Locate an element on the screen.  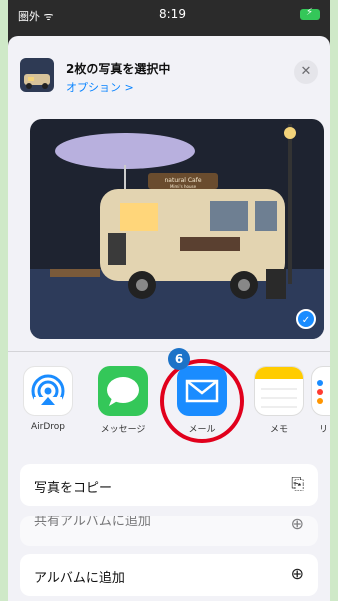
messages-icon is located at coordinates (123, 391).